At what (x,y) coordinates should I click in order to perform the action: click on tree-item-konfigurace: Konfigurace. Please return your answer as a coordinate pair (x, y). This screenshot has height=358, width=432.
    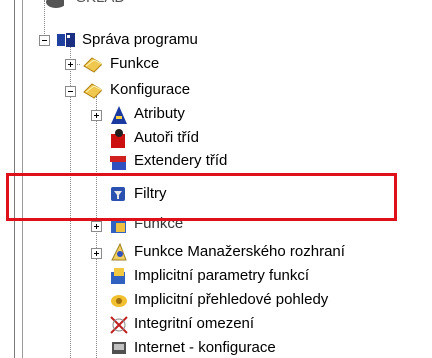
    Looking at the image, I should click on (150, 90).